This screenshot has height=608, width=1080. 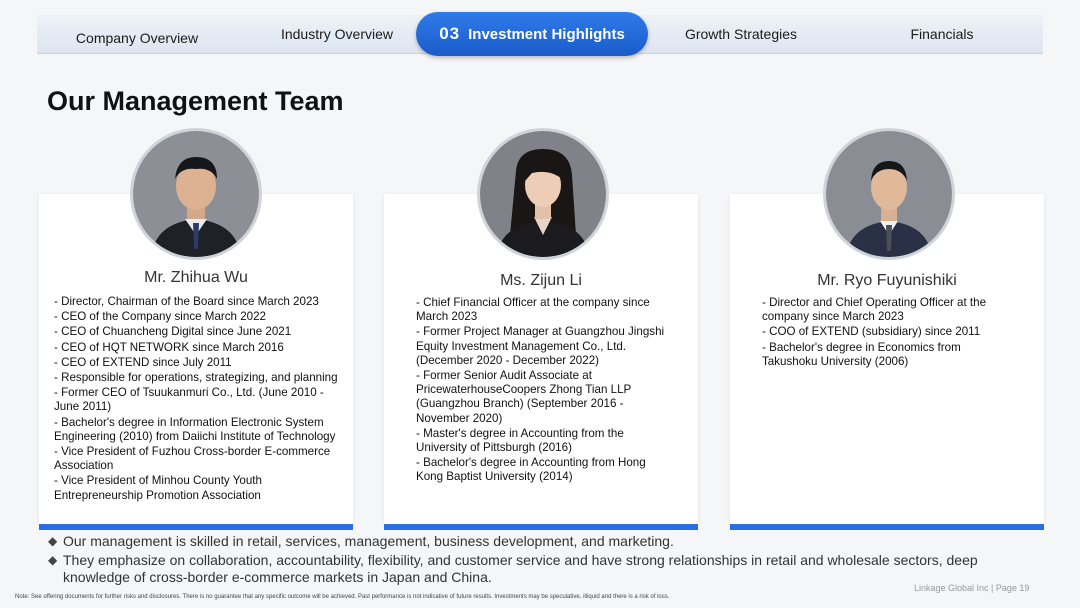 I want to click on page-title: Our Management Team, so click(x=195, y=101).